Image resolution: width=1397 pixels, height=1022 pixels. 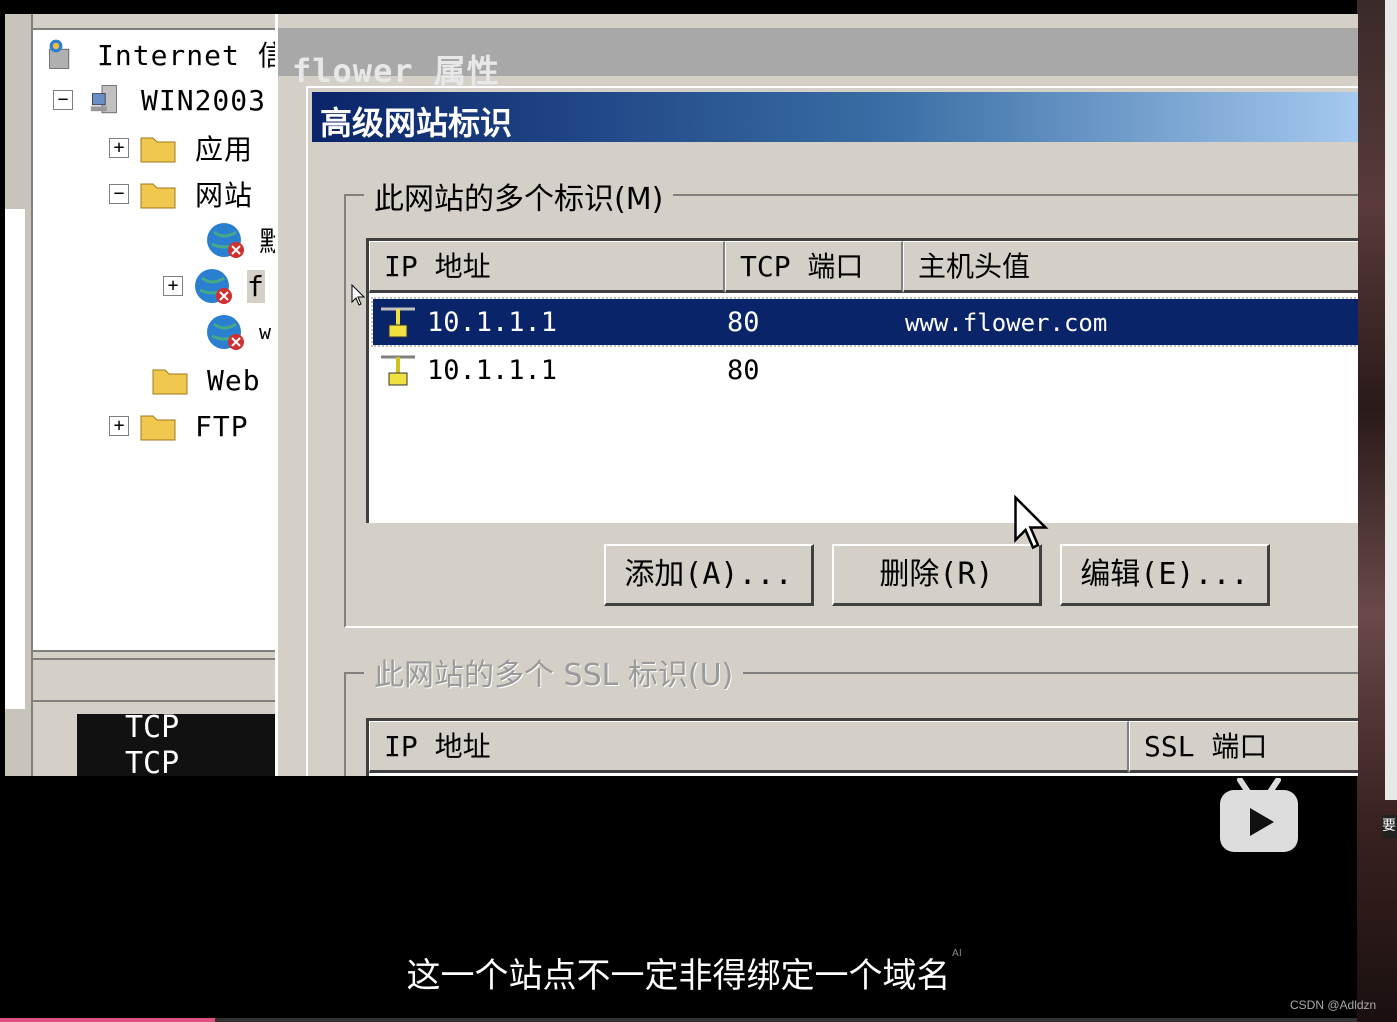 I want to click on video-subtitle: 这一个站点不一定非得绑定一个域名, so click(x=678, y=976).